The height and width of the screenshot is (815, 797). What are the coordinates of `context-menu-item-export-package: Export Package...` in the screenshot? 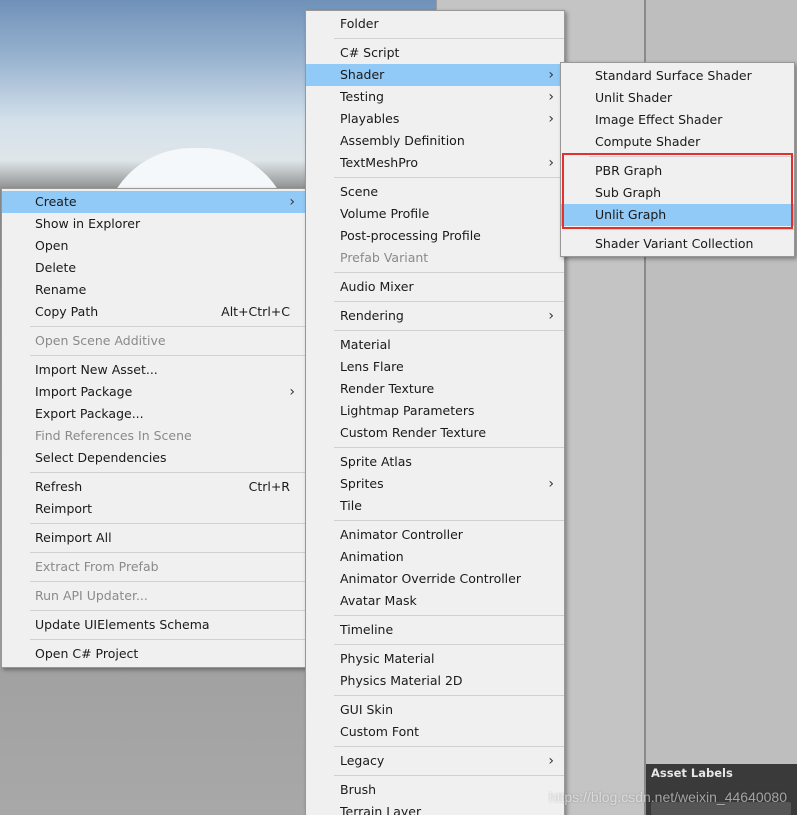 It's located at (153, 414).